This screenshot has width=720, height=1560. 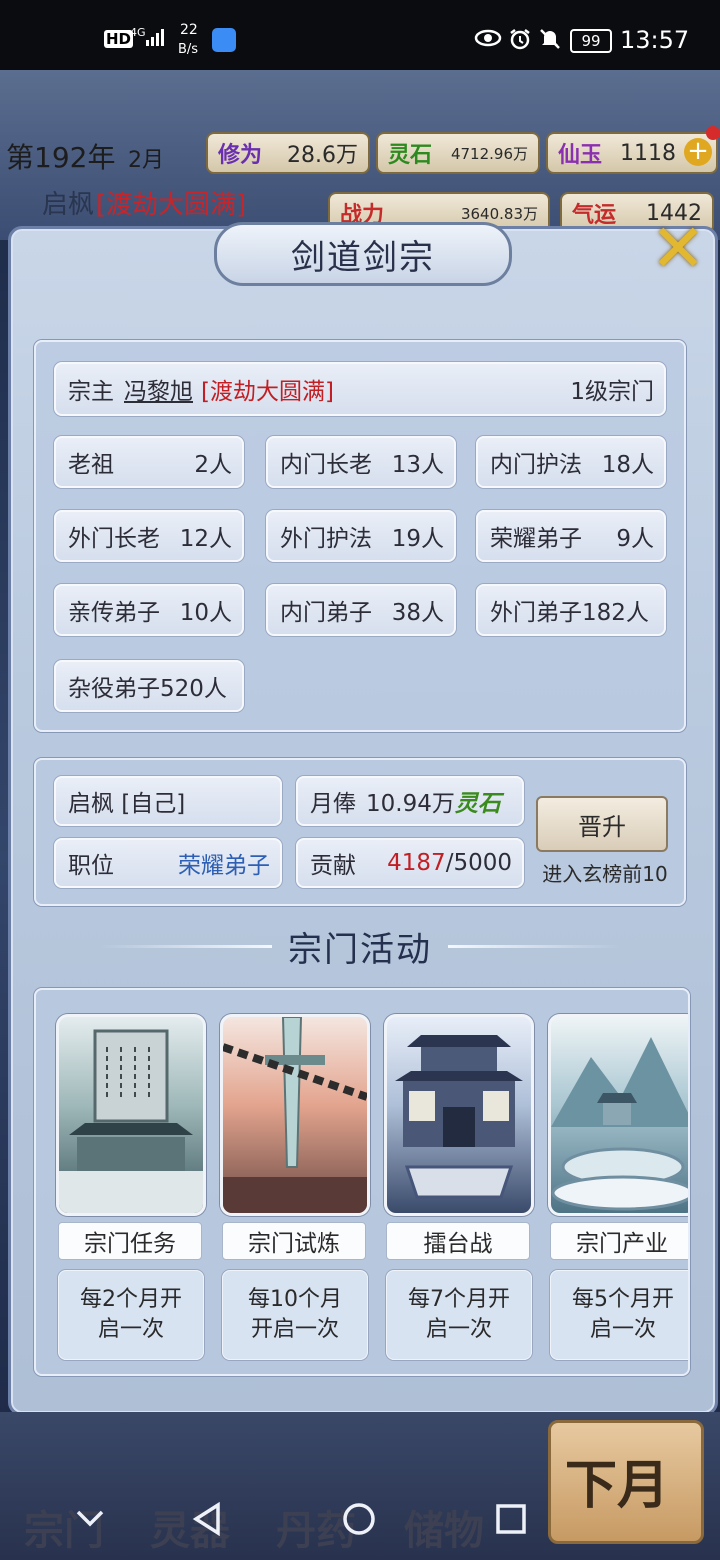 I want to click on activity-schedule: 每5个月开 启一次, so click(x=619, y=1315).